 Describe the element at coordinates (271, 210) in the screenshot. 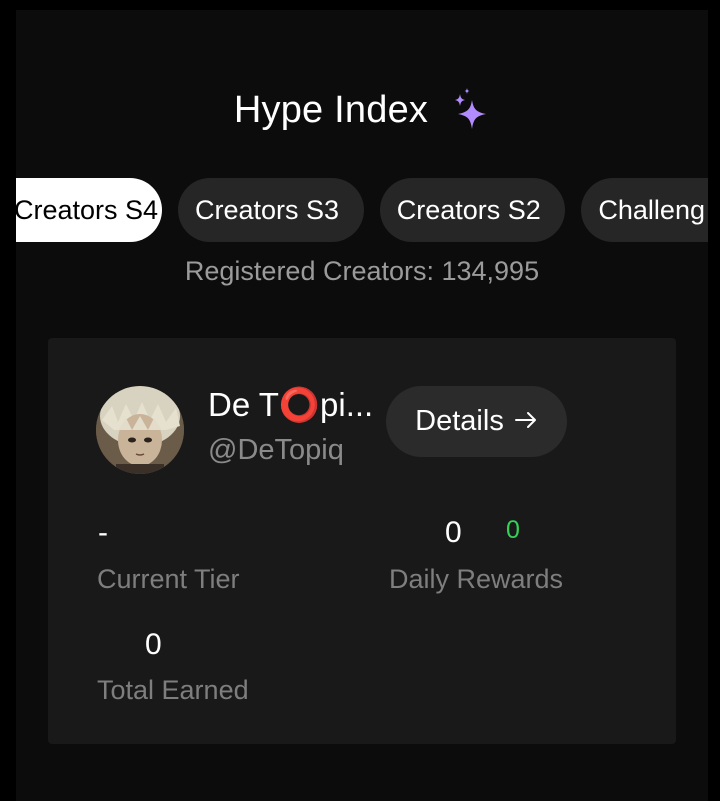

I see `tab-creators-s3: Creators S3` at that location.